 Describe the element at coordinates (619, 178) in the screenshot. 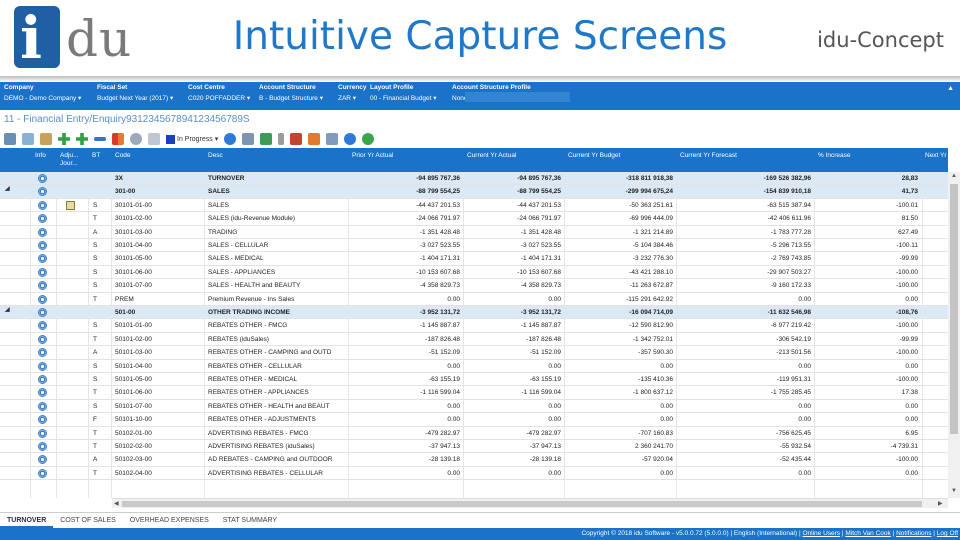

I see `cell-current-yr-budget: -318 811 918,38` at that location.